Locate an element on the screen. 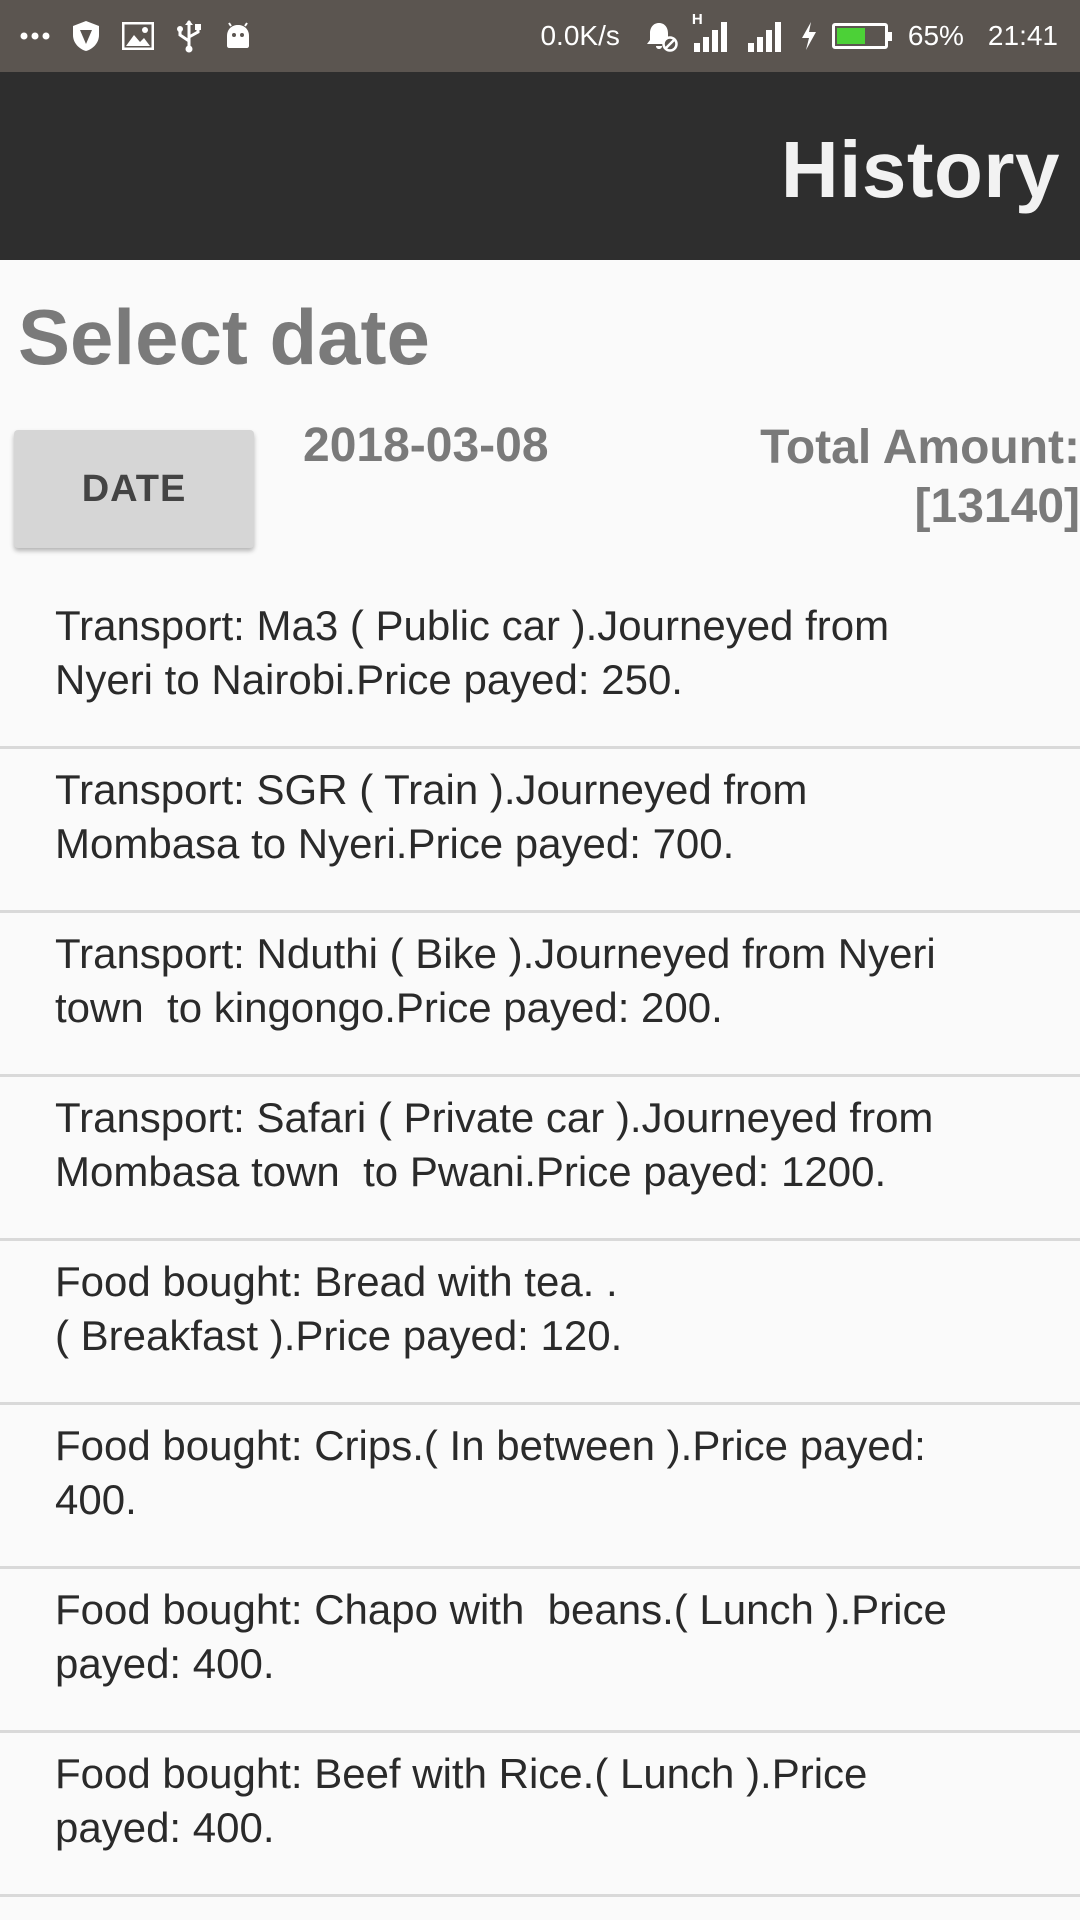 This screenshot has height=1920, width=1080. total-amount: Total Amount: [13140] is located at coordinates (920, 477).